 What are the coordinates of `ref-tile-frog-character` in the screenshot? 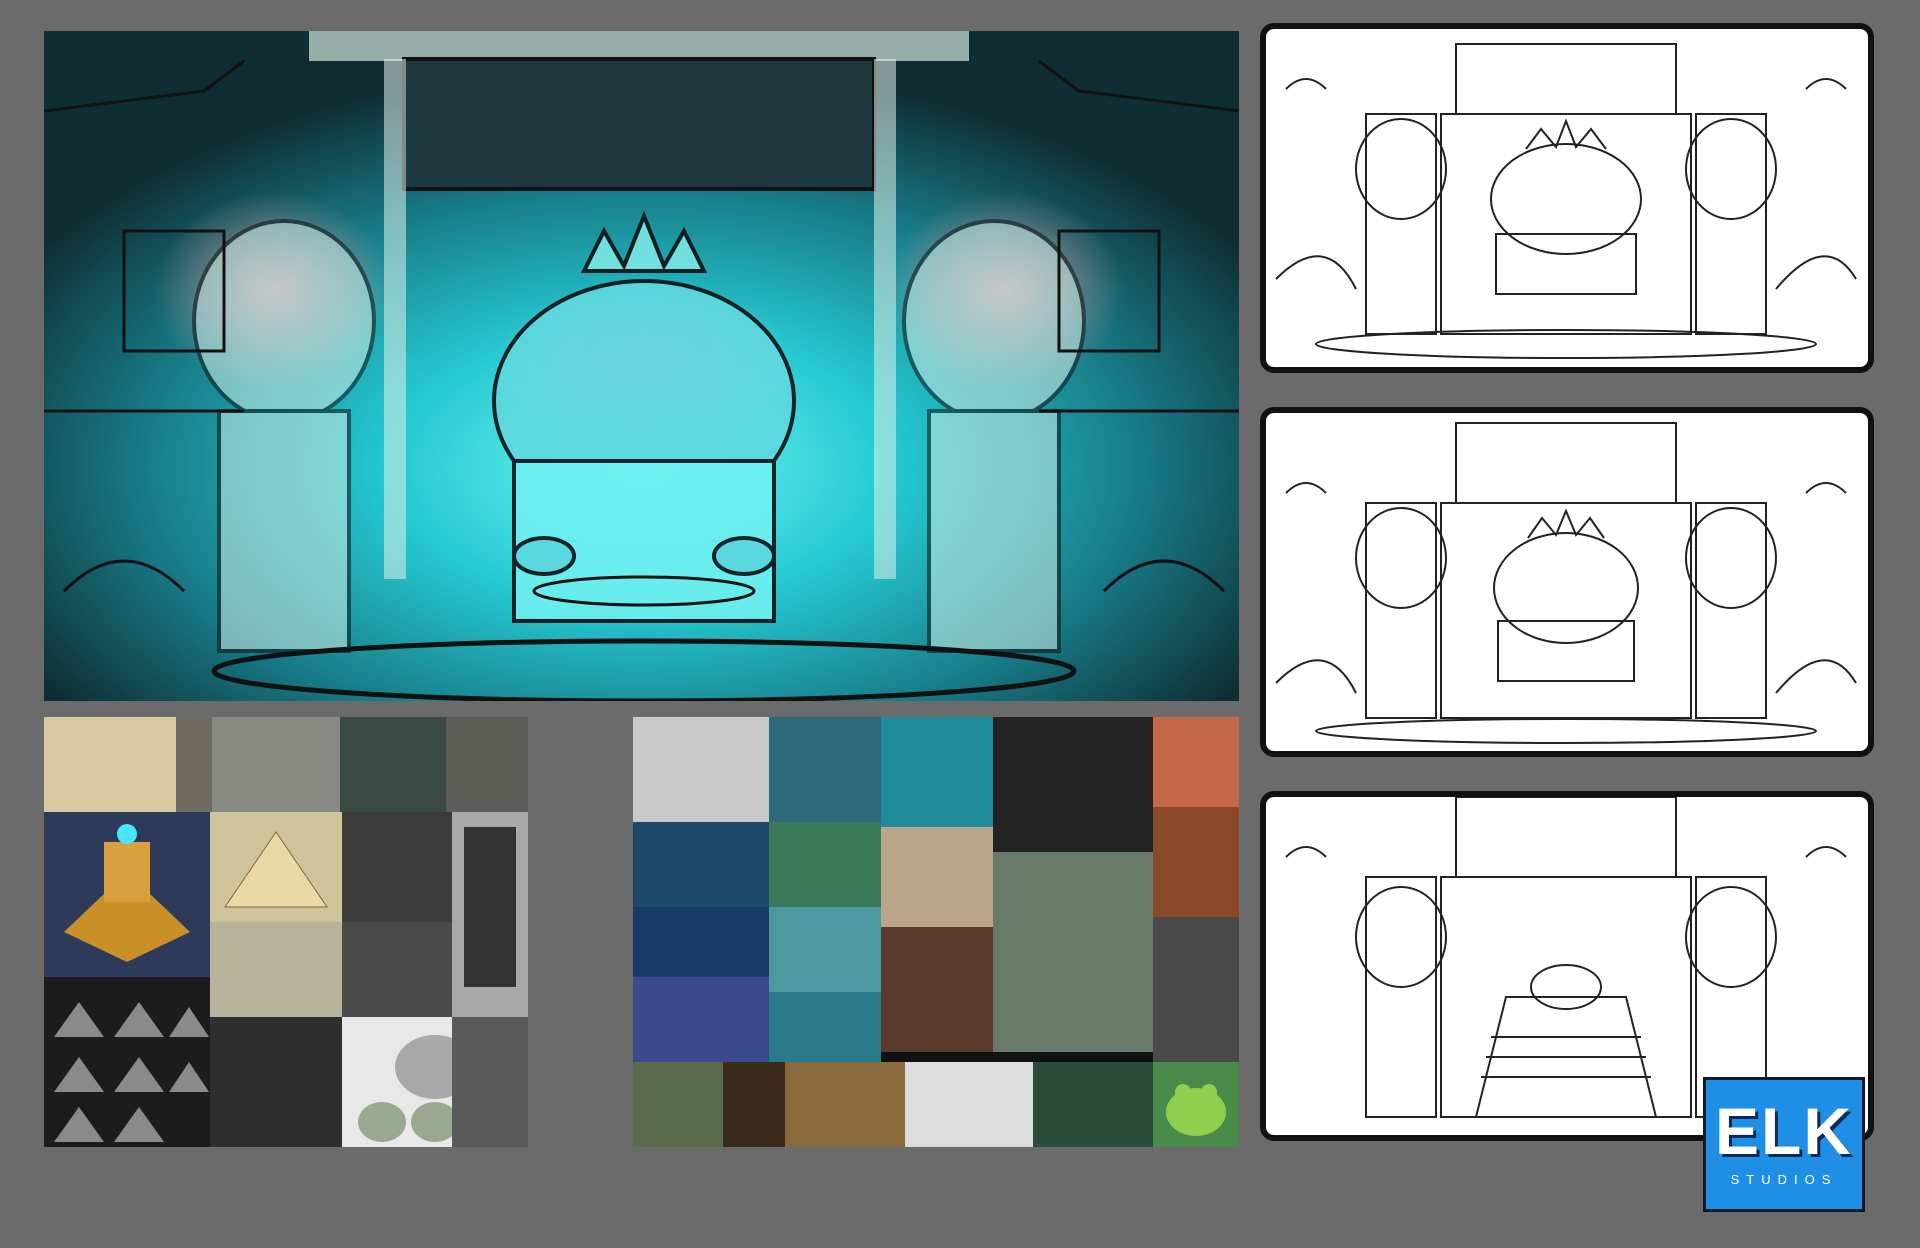 It's located at (1196, 1104).